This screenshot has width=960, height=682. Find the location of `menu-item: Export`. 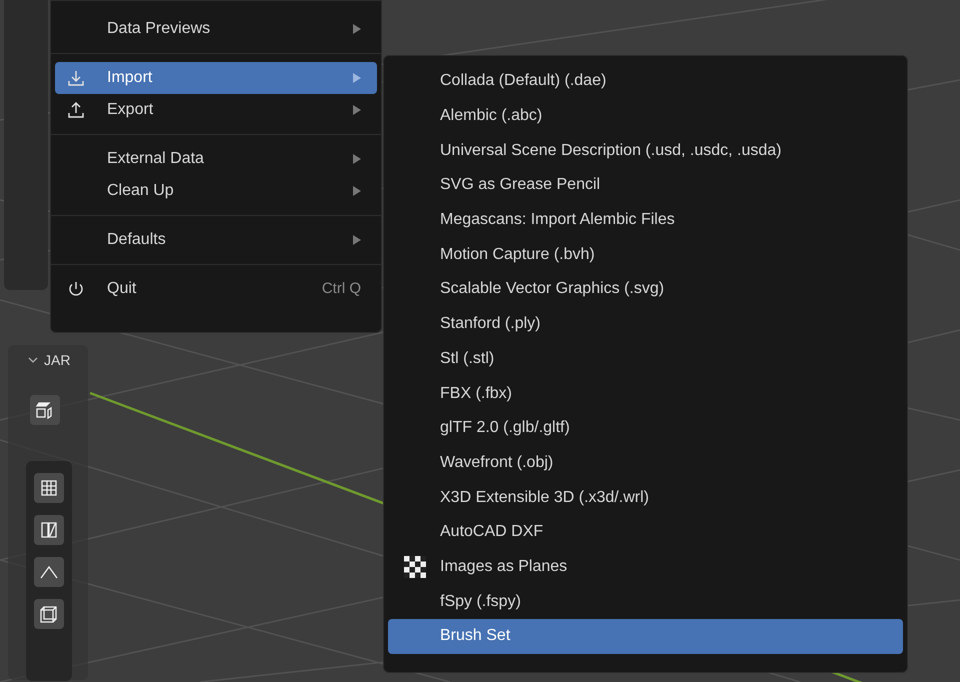

menu-item: Export is located at coordinates (216, 110).